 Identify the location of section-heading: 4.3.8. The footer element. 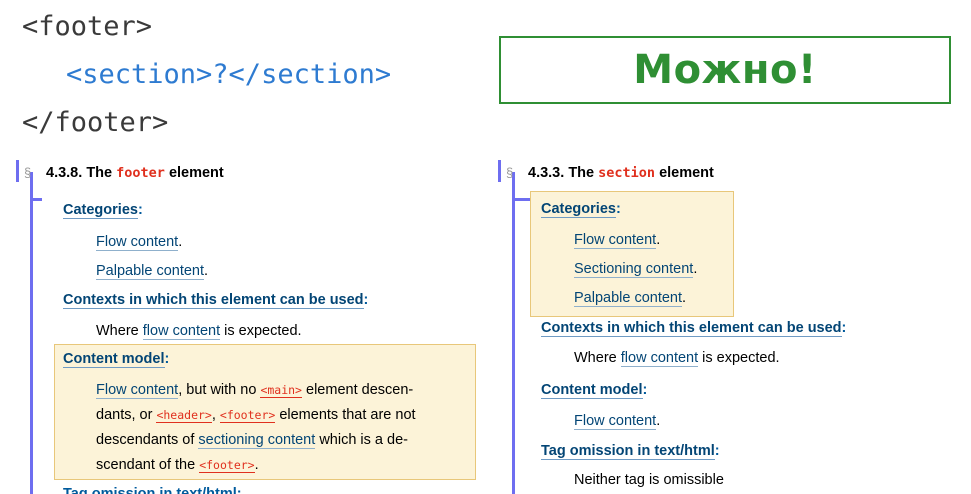
(135, 173).